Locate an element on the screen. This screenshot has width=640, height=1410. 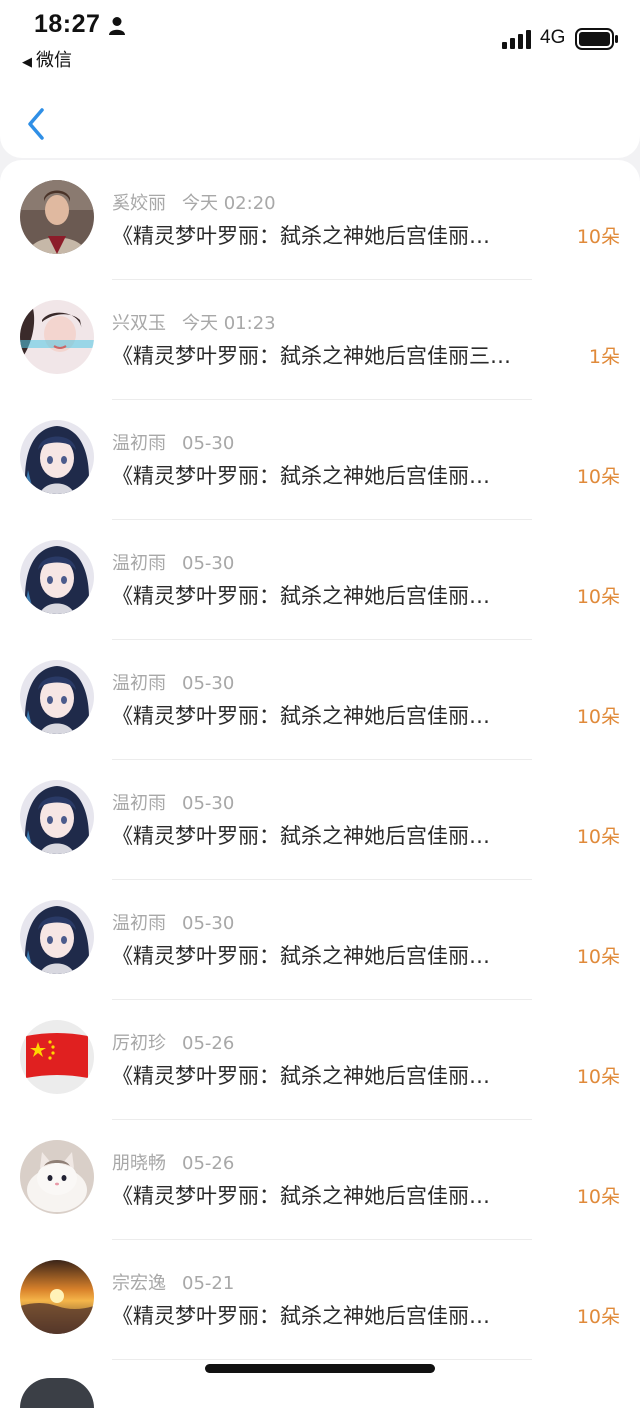
meta-line: 兴双玉 今天 01:23 is located at coordinates (194, 322).